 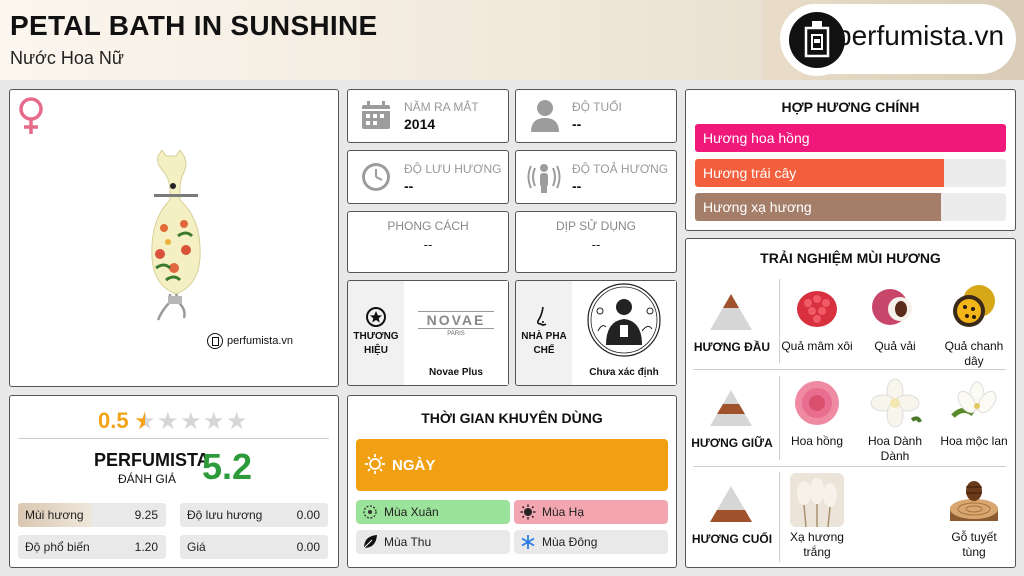 What do you see at coordinates (420, 124) in the screenshot?
I see `year-value: 2014` at bounding box center [420, 124].